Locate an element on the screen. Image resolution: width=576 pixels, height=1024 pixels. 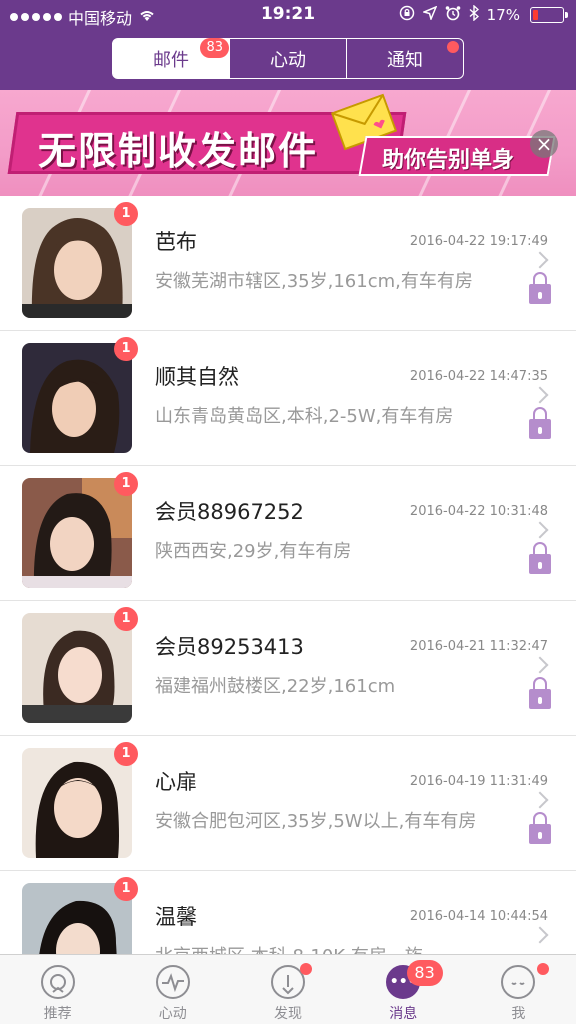
status-bar: 中国移动 19:21 17% is located at coordinates (288, 15).